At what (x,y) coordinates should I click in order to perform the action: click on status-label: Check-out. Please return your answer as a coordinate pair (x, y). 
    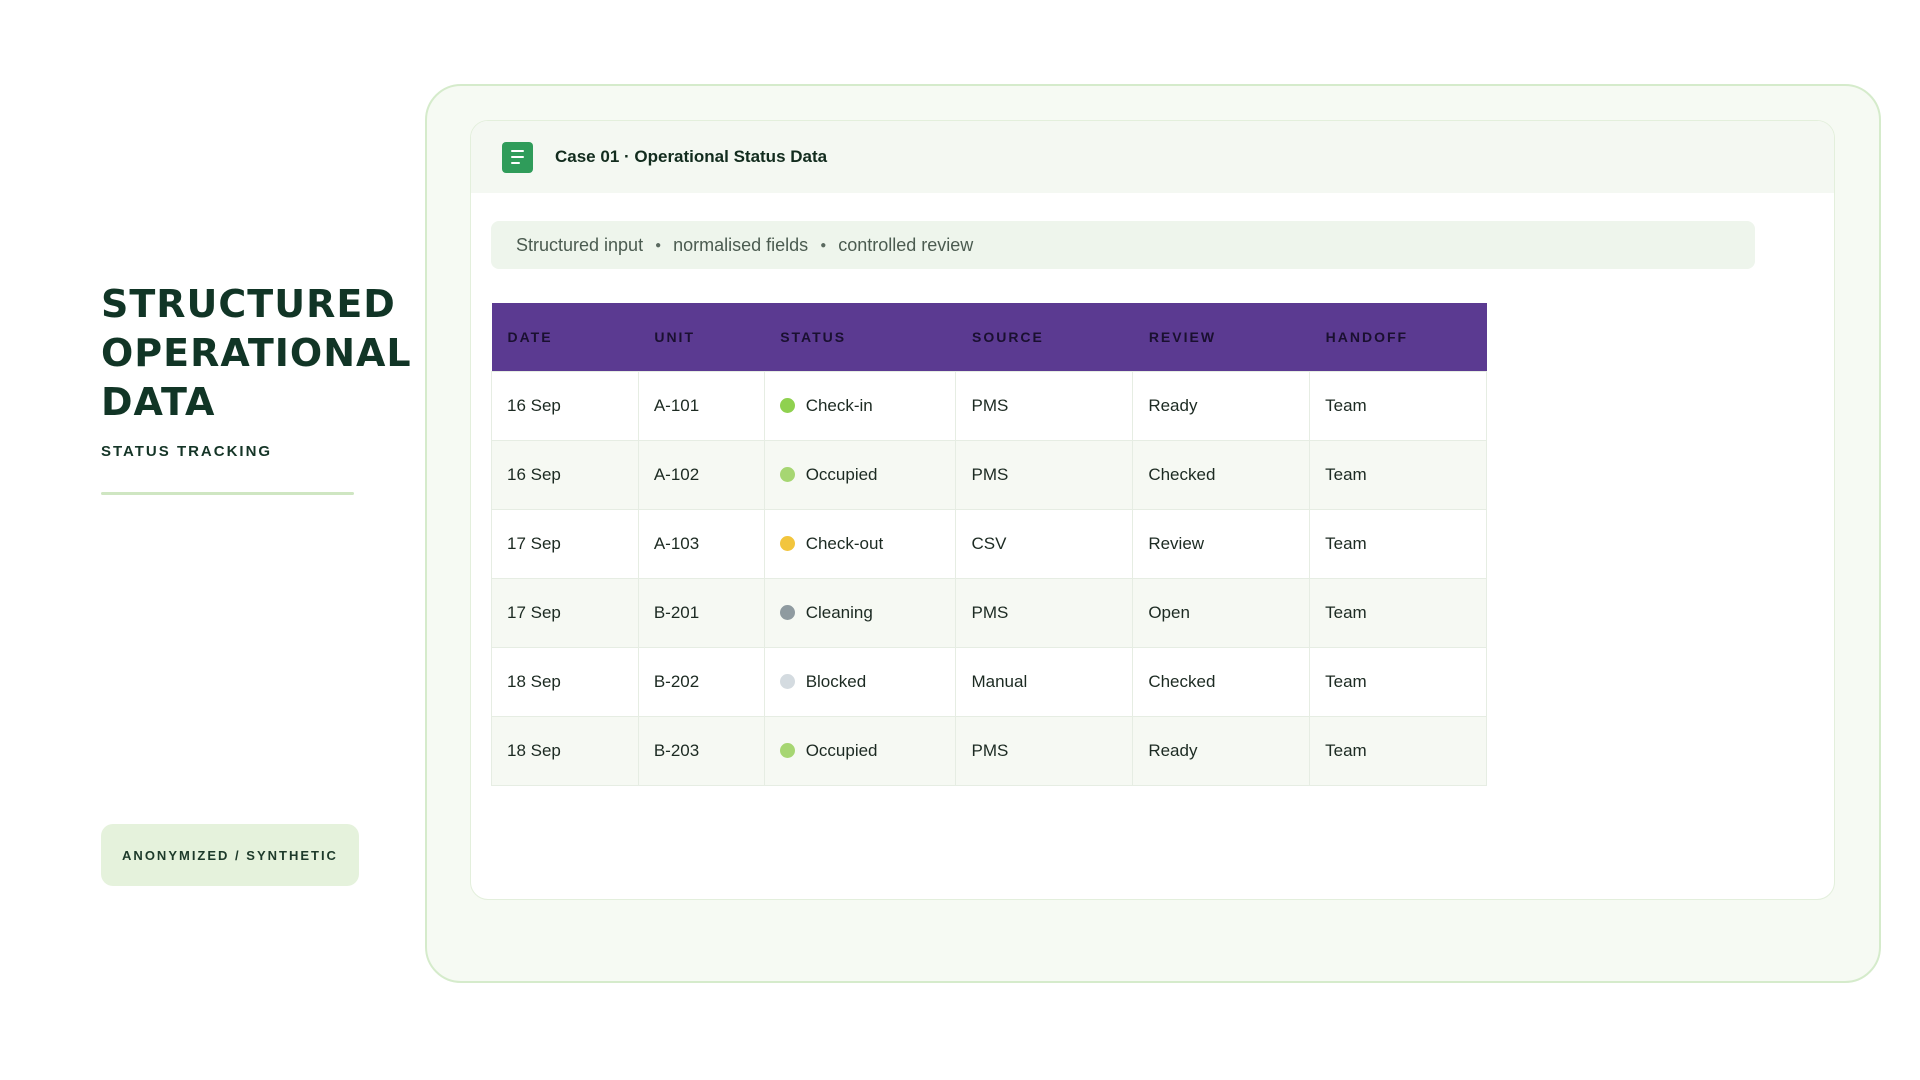
    Looking at the image, I should click on (844, 543).